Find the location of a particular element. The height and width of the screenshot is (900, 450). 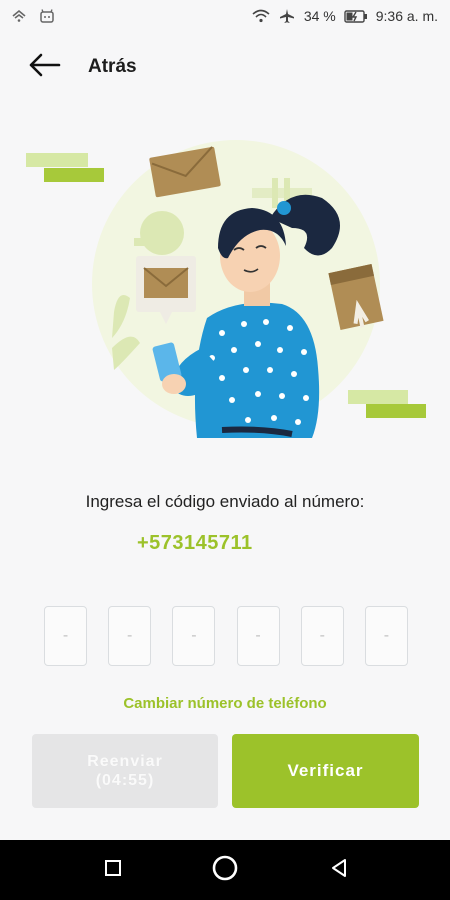

circle-icon is located at coordinates (225, 870).